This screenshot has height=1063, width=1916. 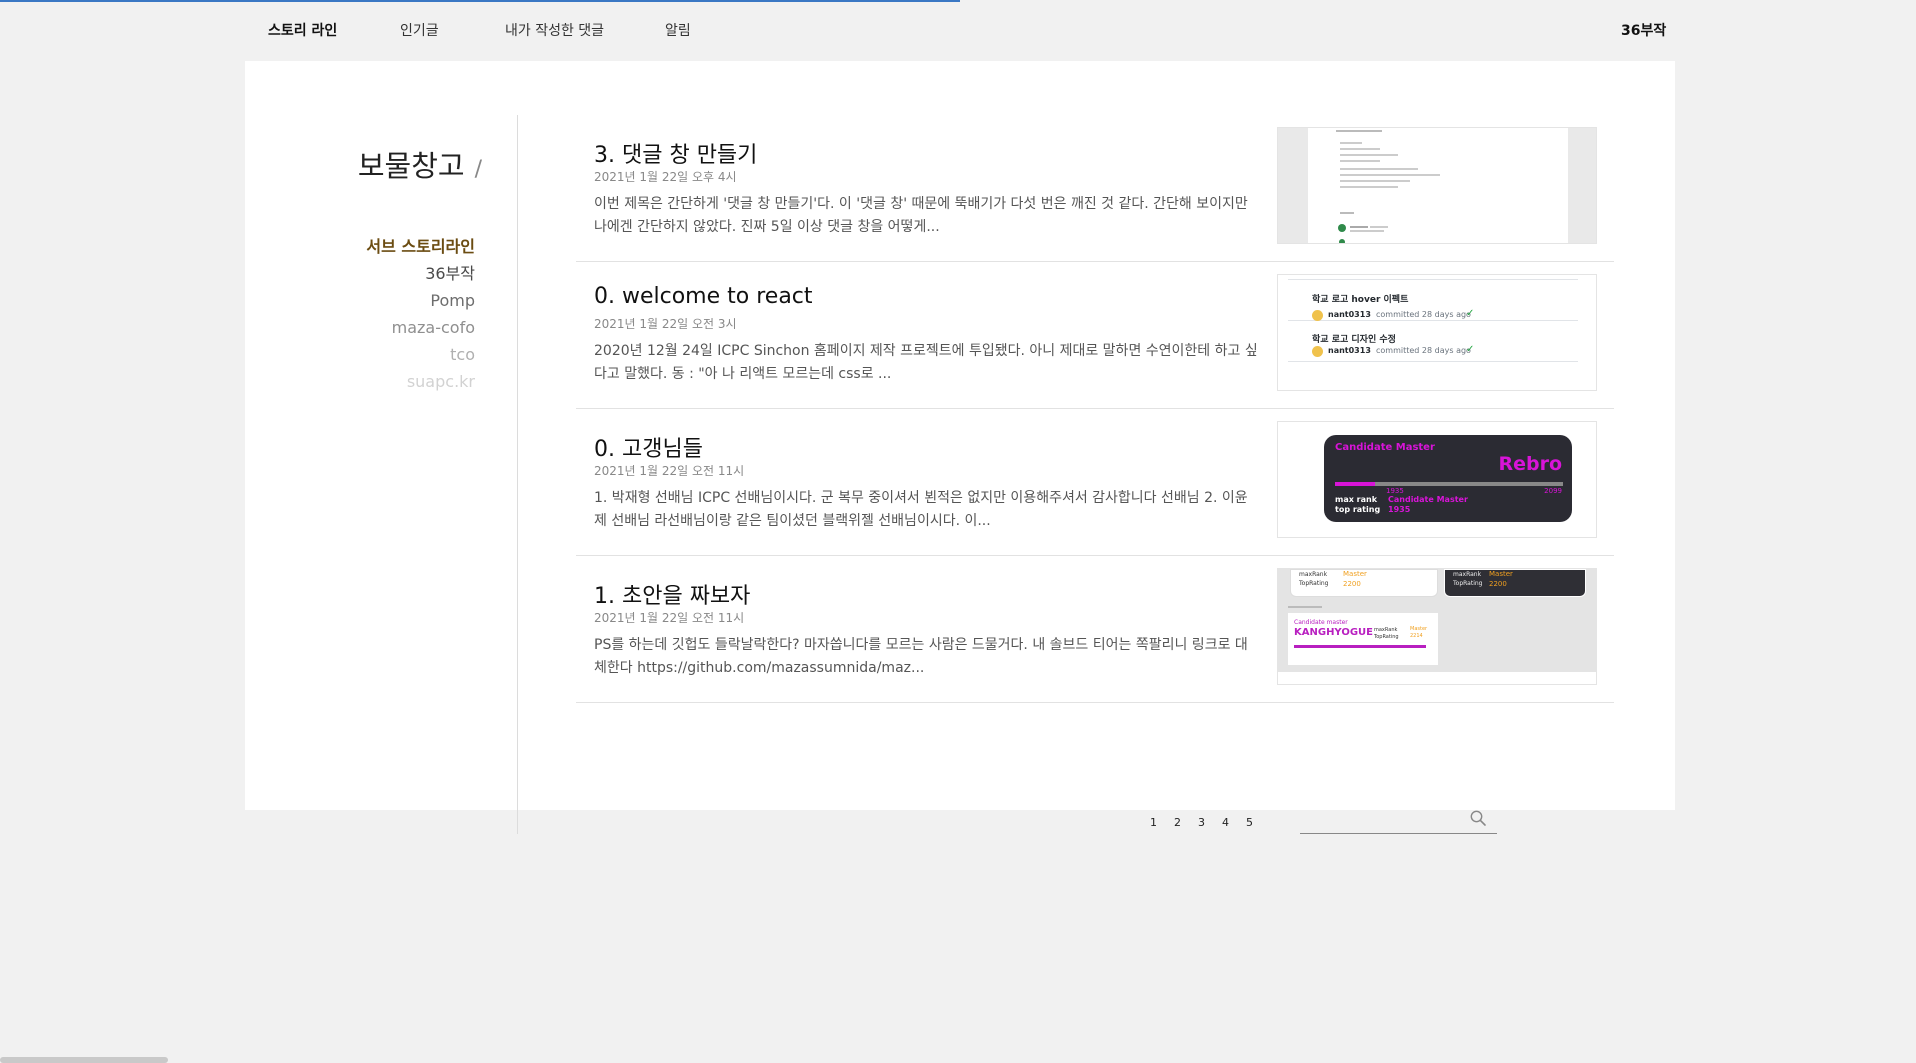 I want to click on post-date: 2021년 1월 22일 오전 3시, so click(x=665, y=324).